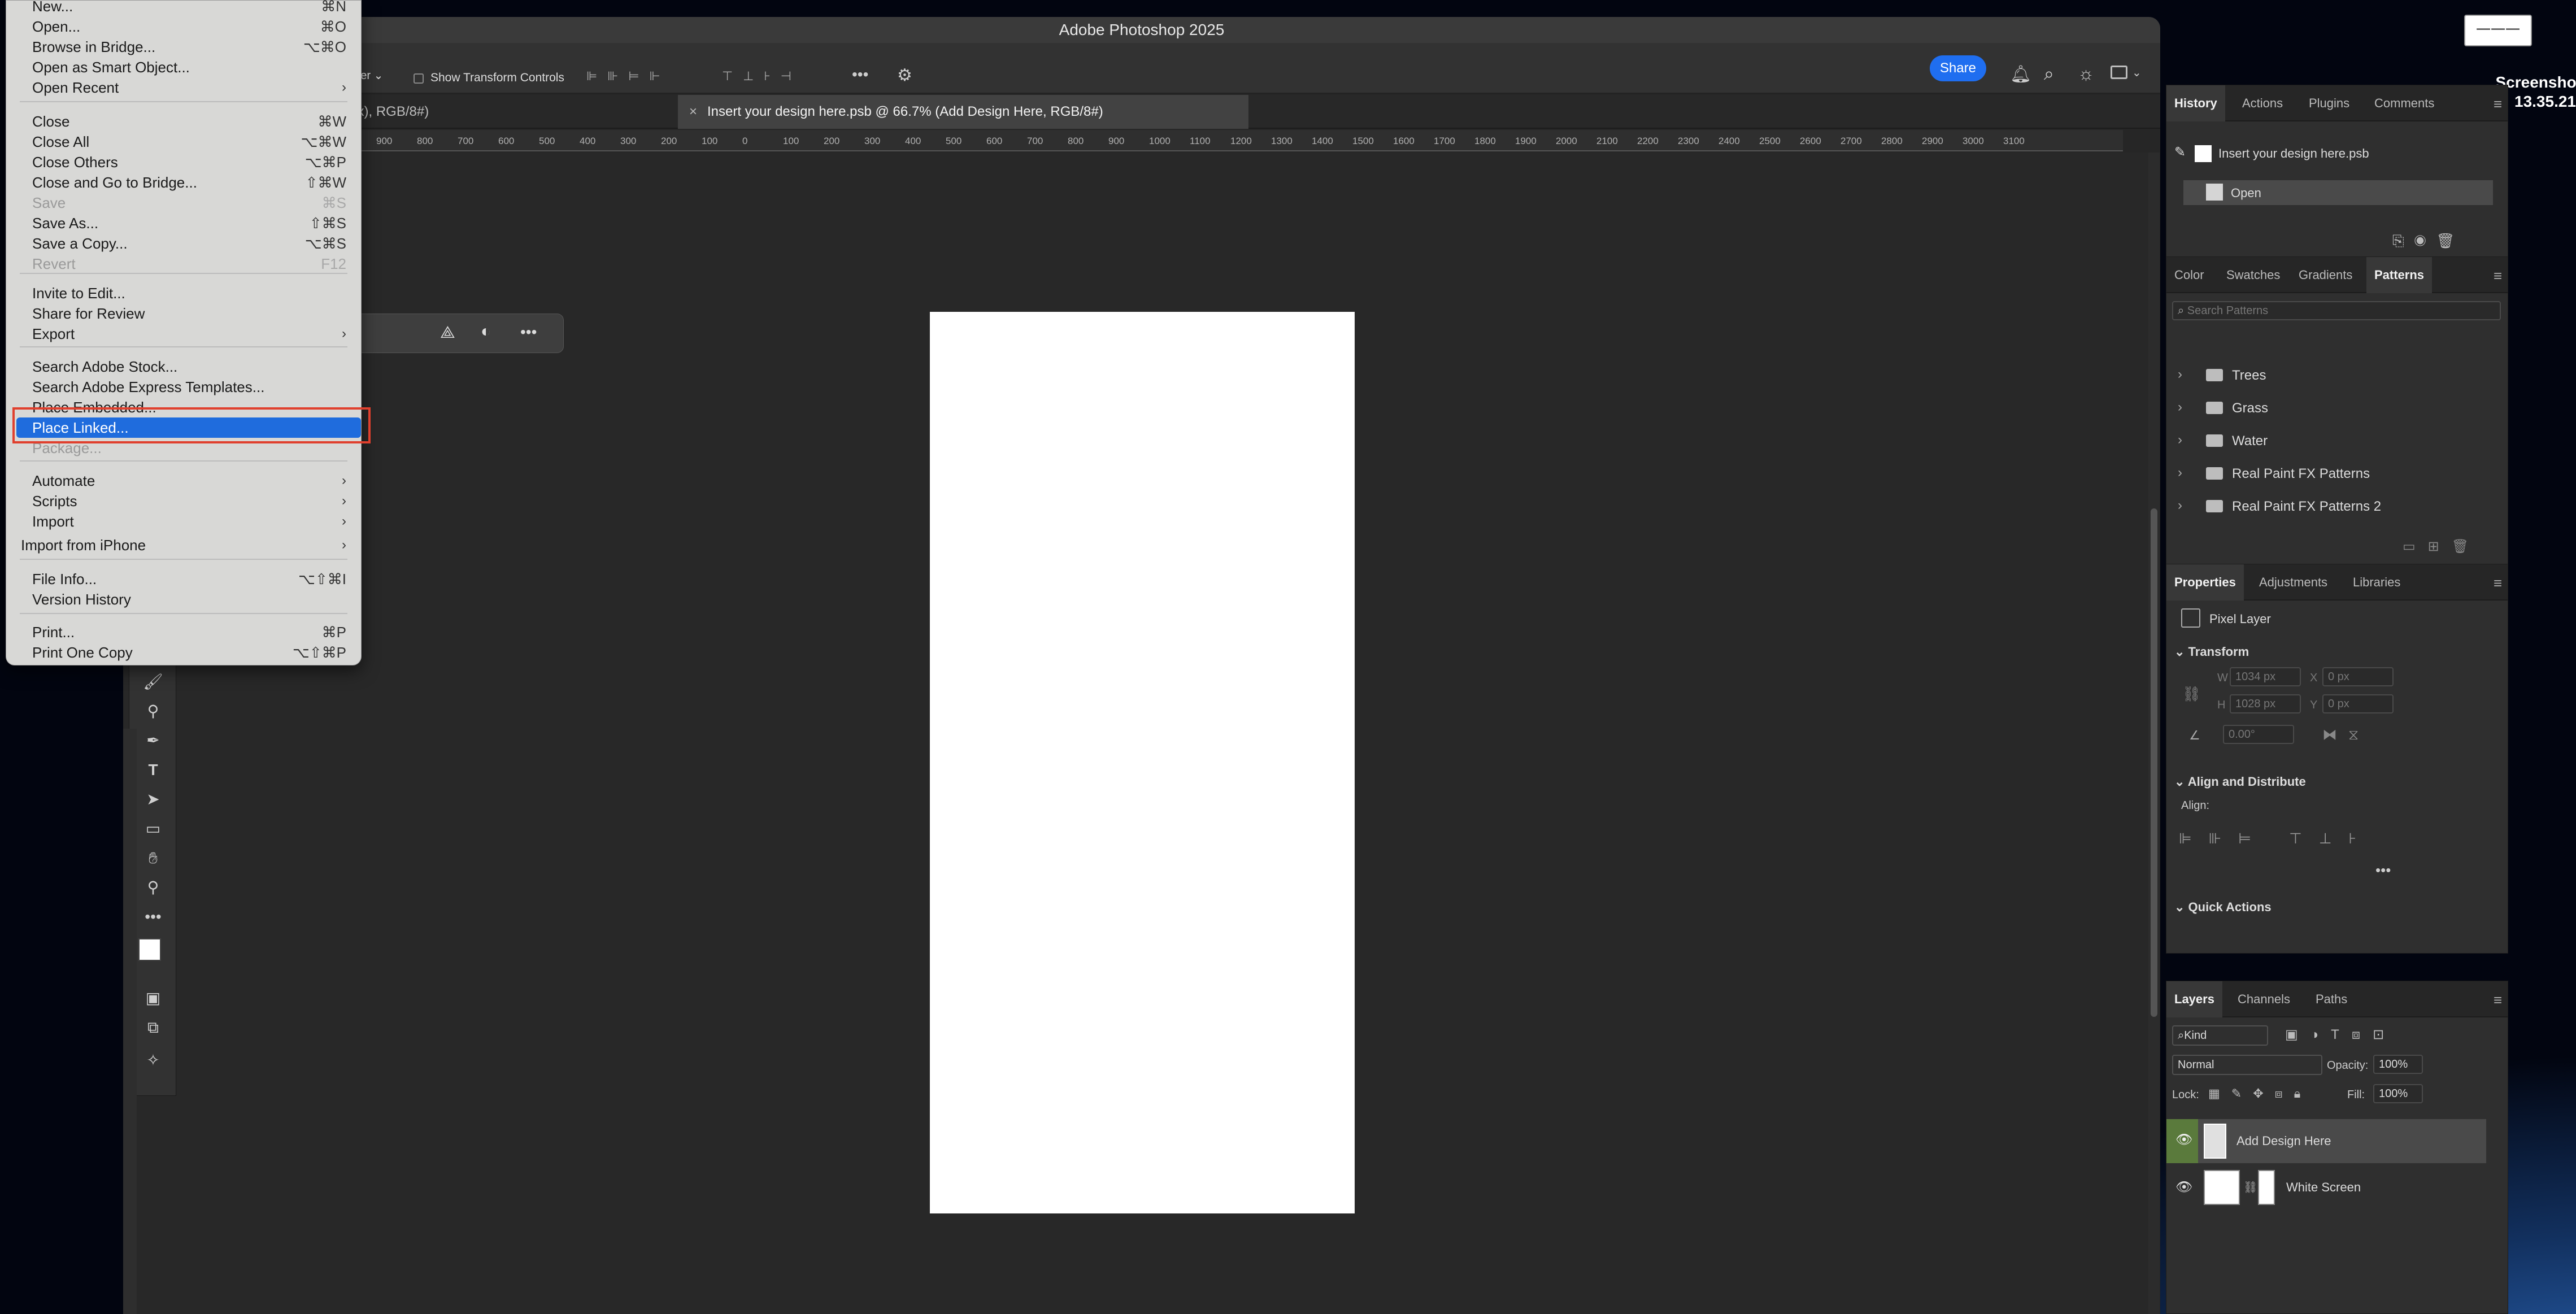  What do you see at coordinates (2258, 734) in the screenshot?
I see `angle-input: 0.00°` at bounding box center [2258, 734].